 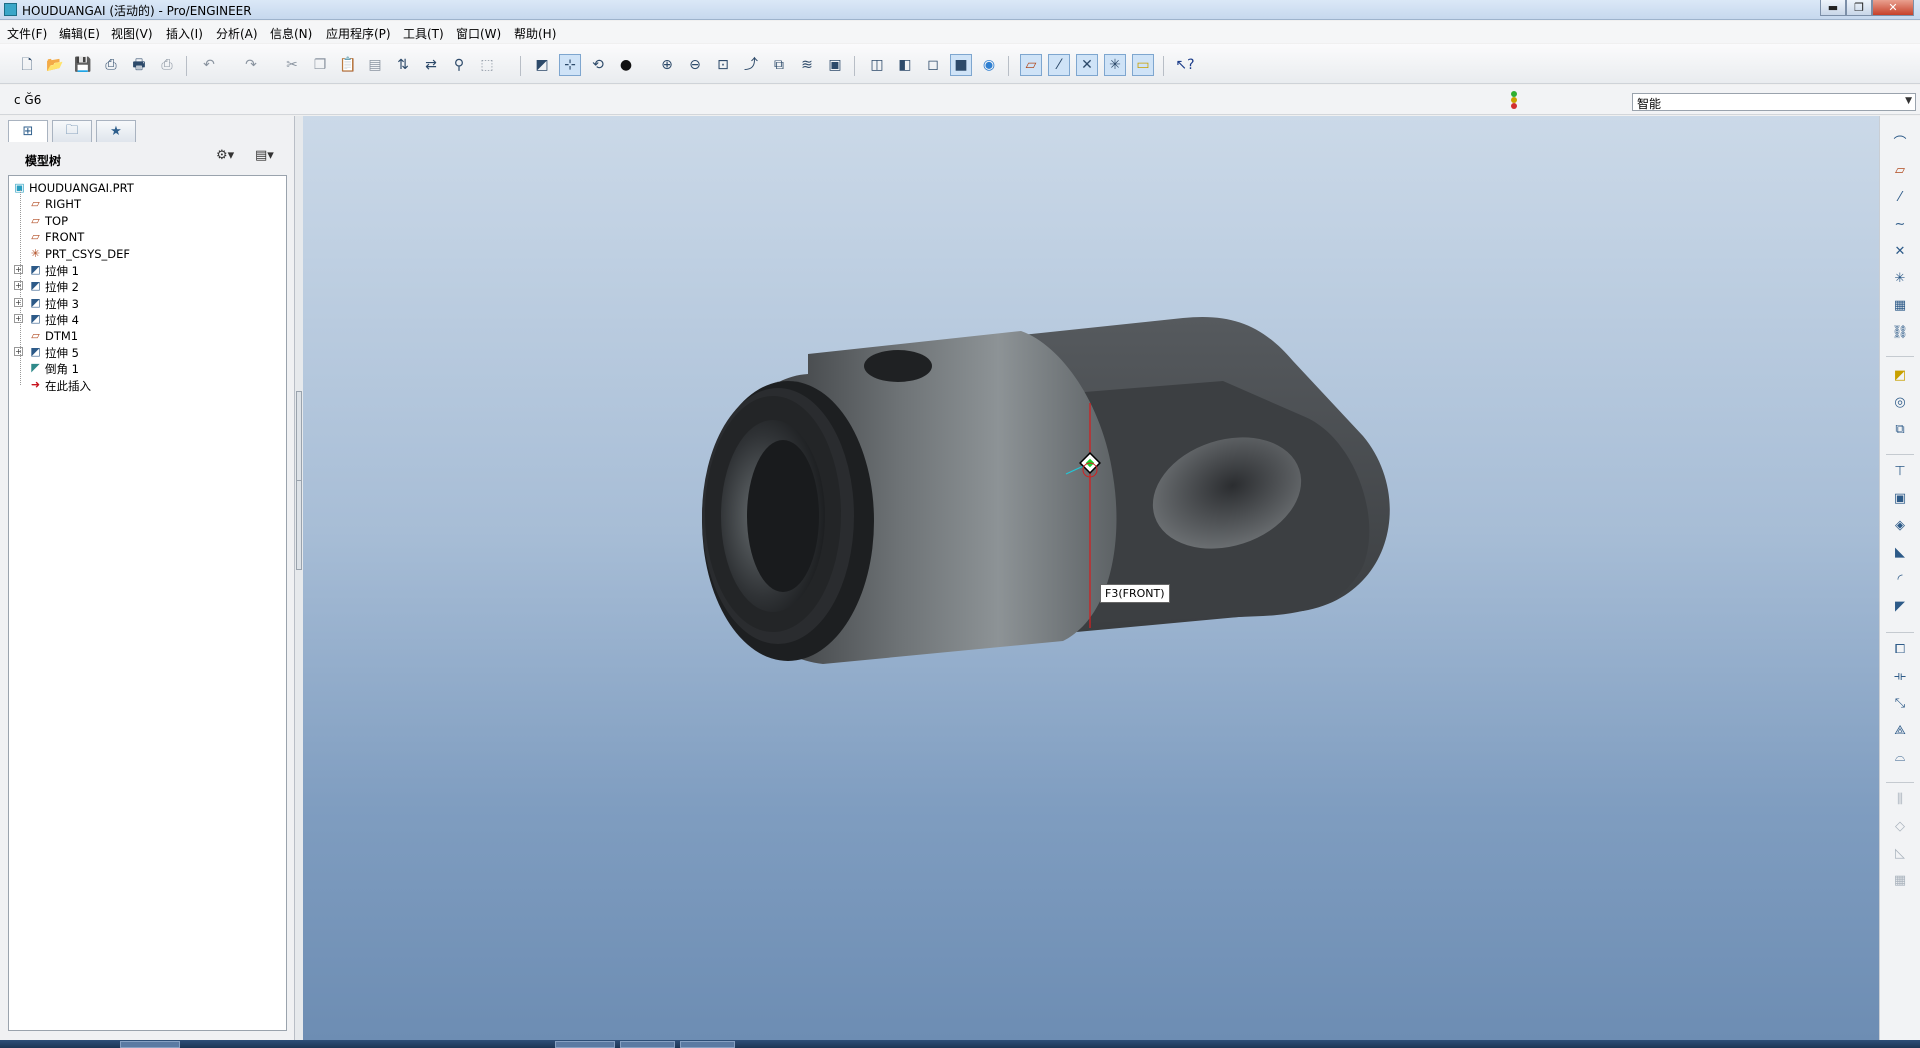 I want to click on wireframe-icon: ◫, so click(x=877, y=65).